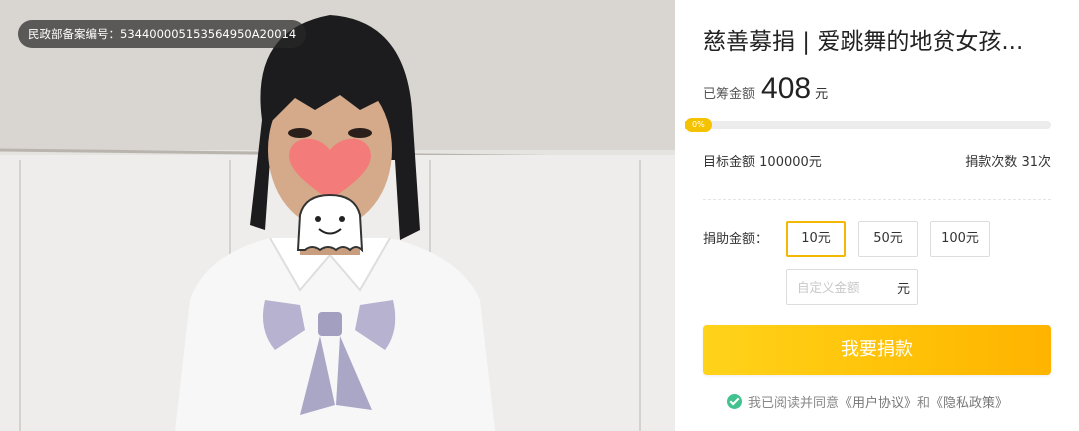 This screenshot has width=1079, height=431. I want to click on donation-count: 捐款次数 31次, so click(1008, 160).